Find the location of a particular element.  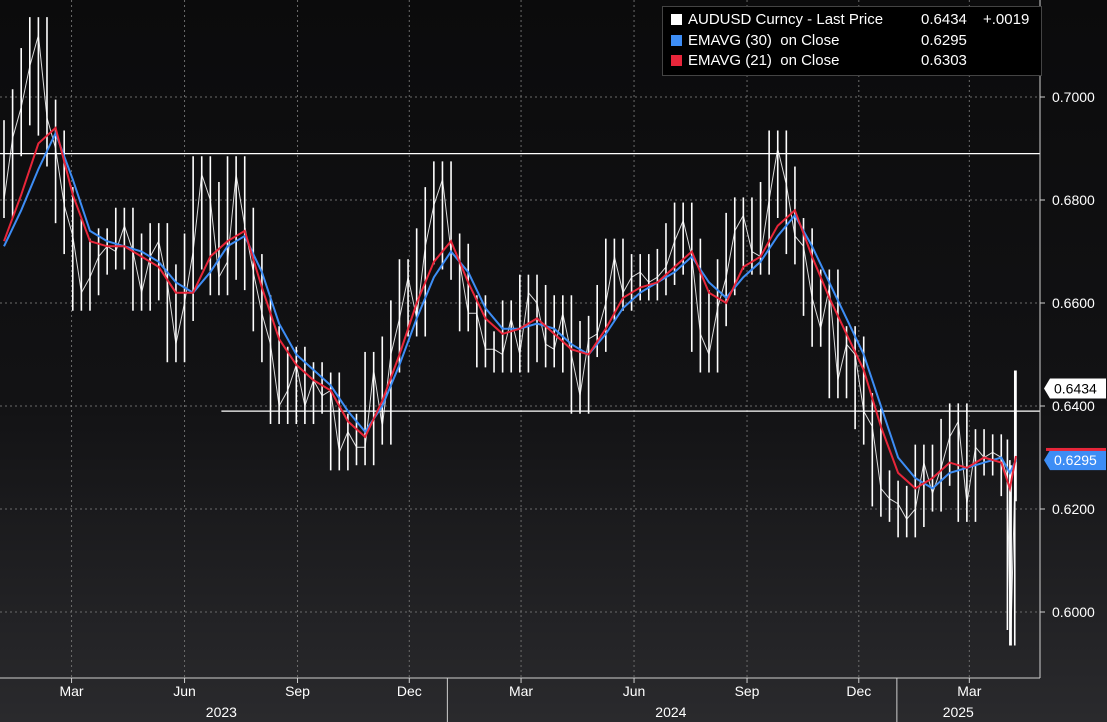

y-tick-label: 0.6200 is located at coordinates (1073, 509).